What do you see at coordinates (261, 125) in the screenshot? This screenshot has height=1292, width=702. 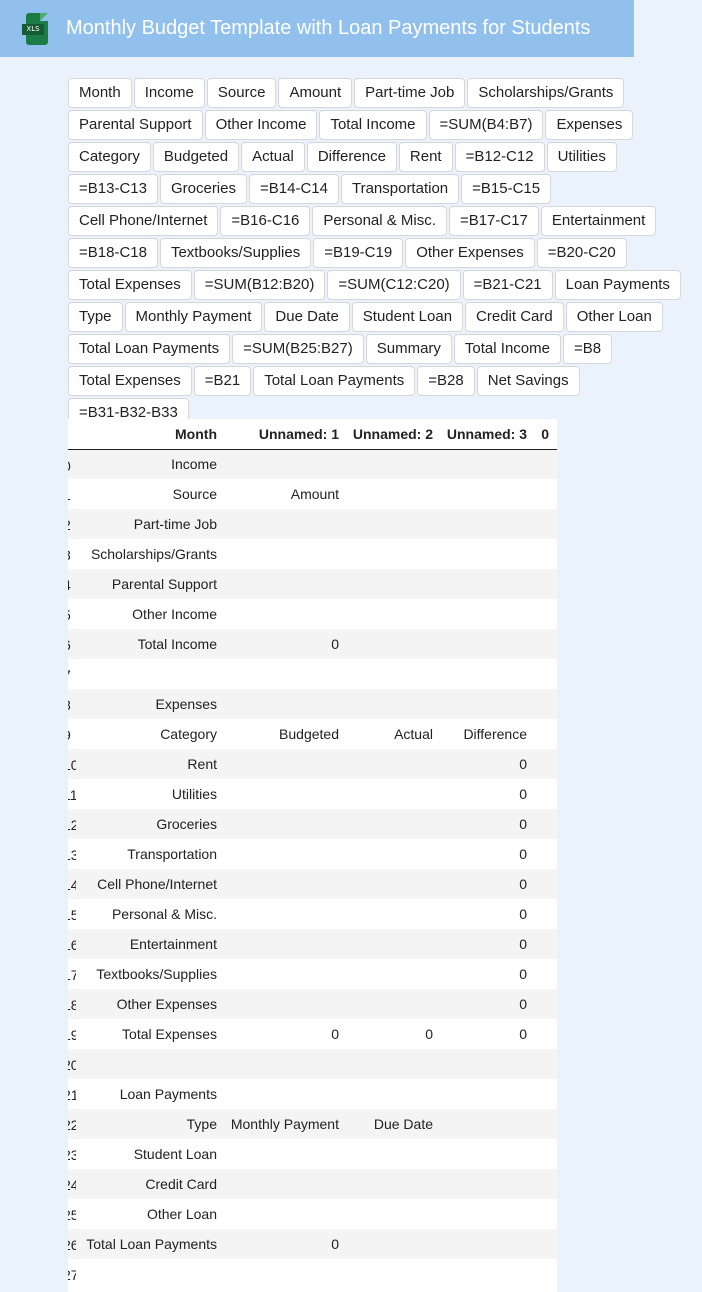 I see `cell-chip: Other Income` at bounding box center [261, 125].